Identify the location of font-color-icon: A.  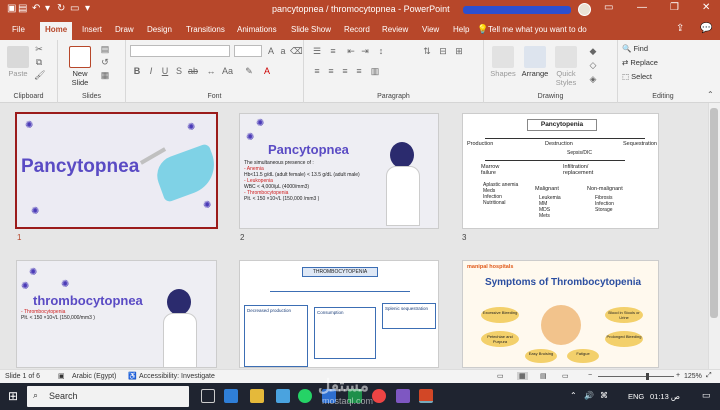
(267, 71).